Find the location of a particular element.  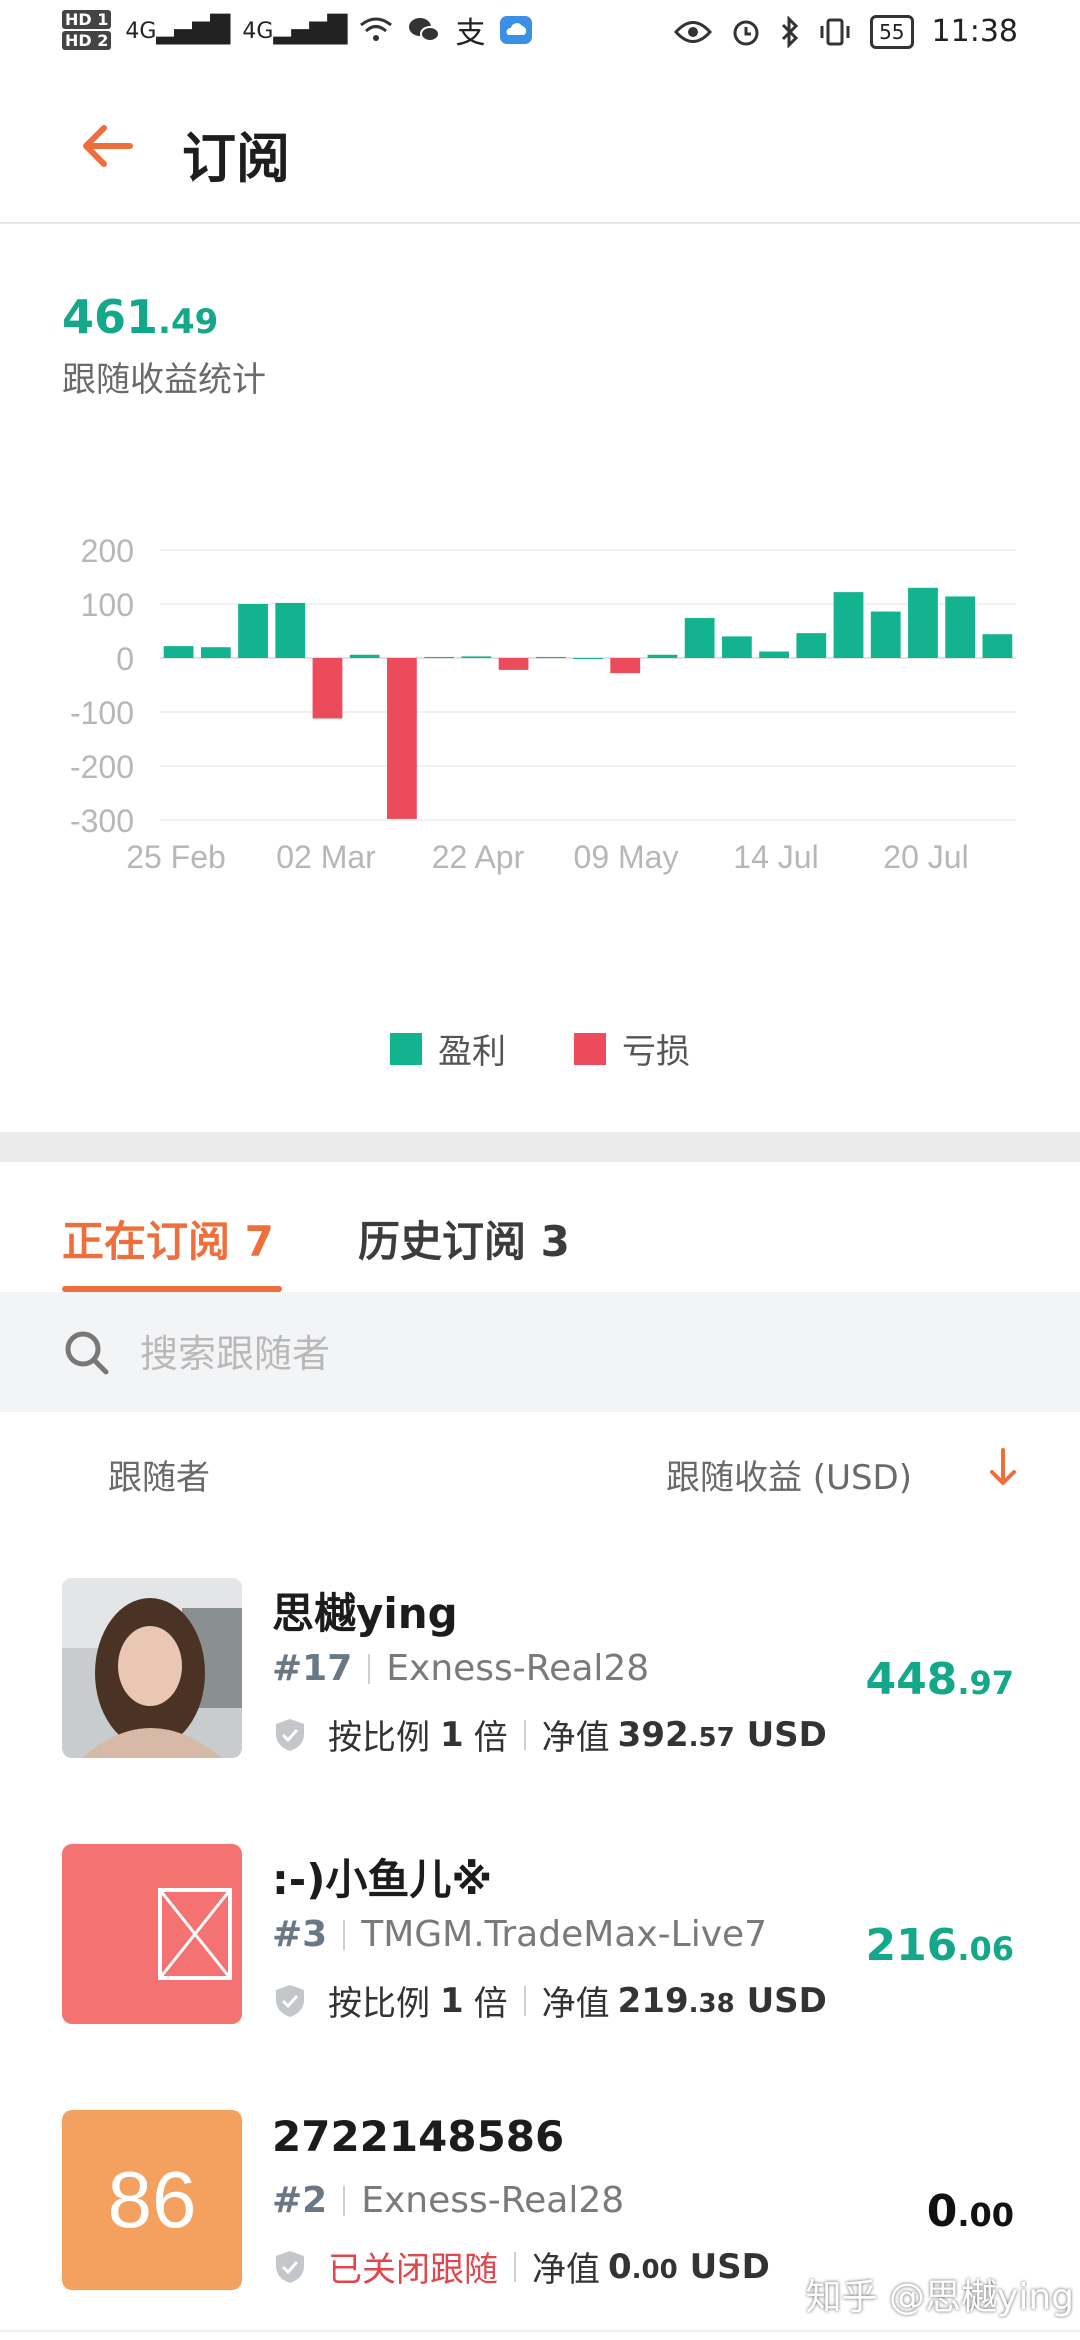

net1-label: 4G is located at coordinates (141, 31).